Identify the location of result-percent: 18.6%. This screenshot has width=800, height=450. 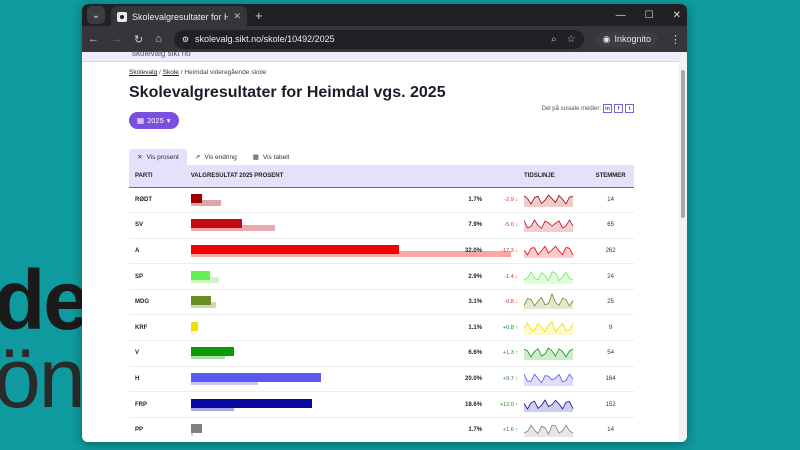
(474, 404).